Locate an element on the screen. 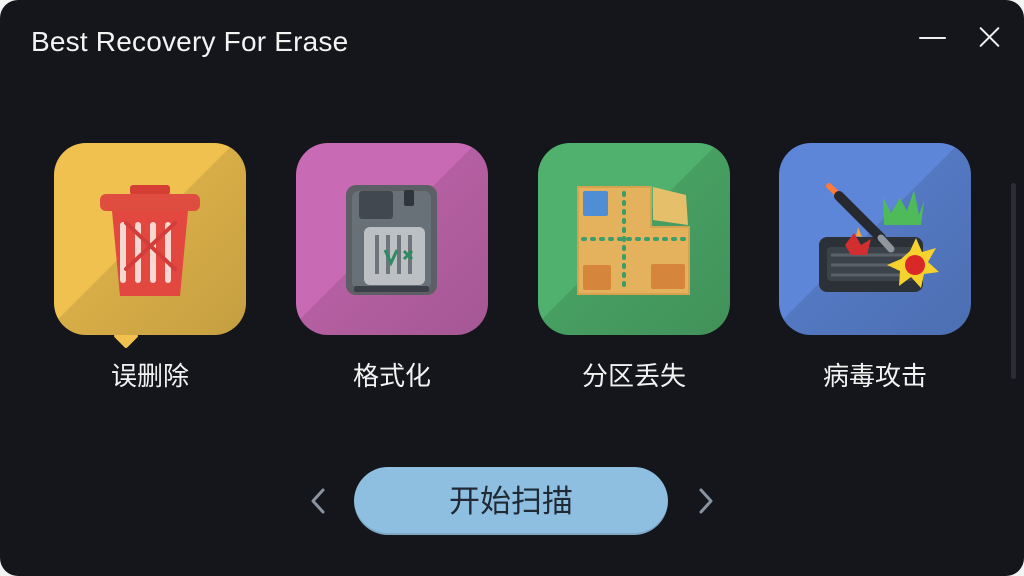 This screenshot has width=1024, height=576. option-label-virus-attack: 病毒攻击 is located at coordinates (874, 376).